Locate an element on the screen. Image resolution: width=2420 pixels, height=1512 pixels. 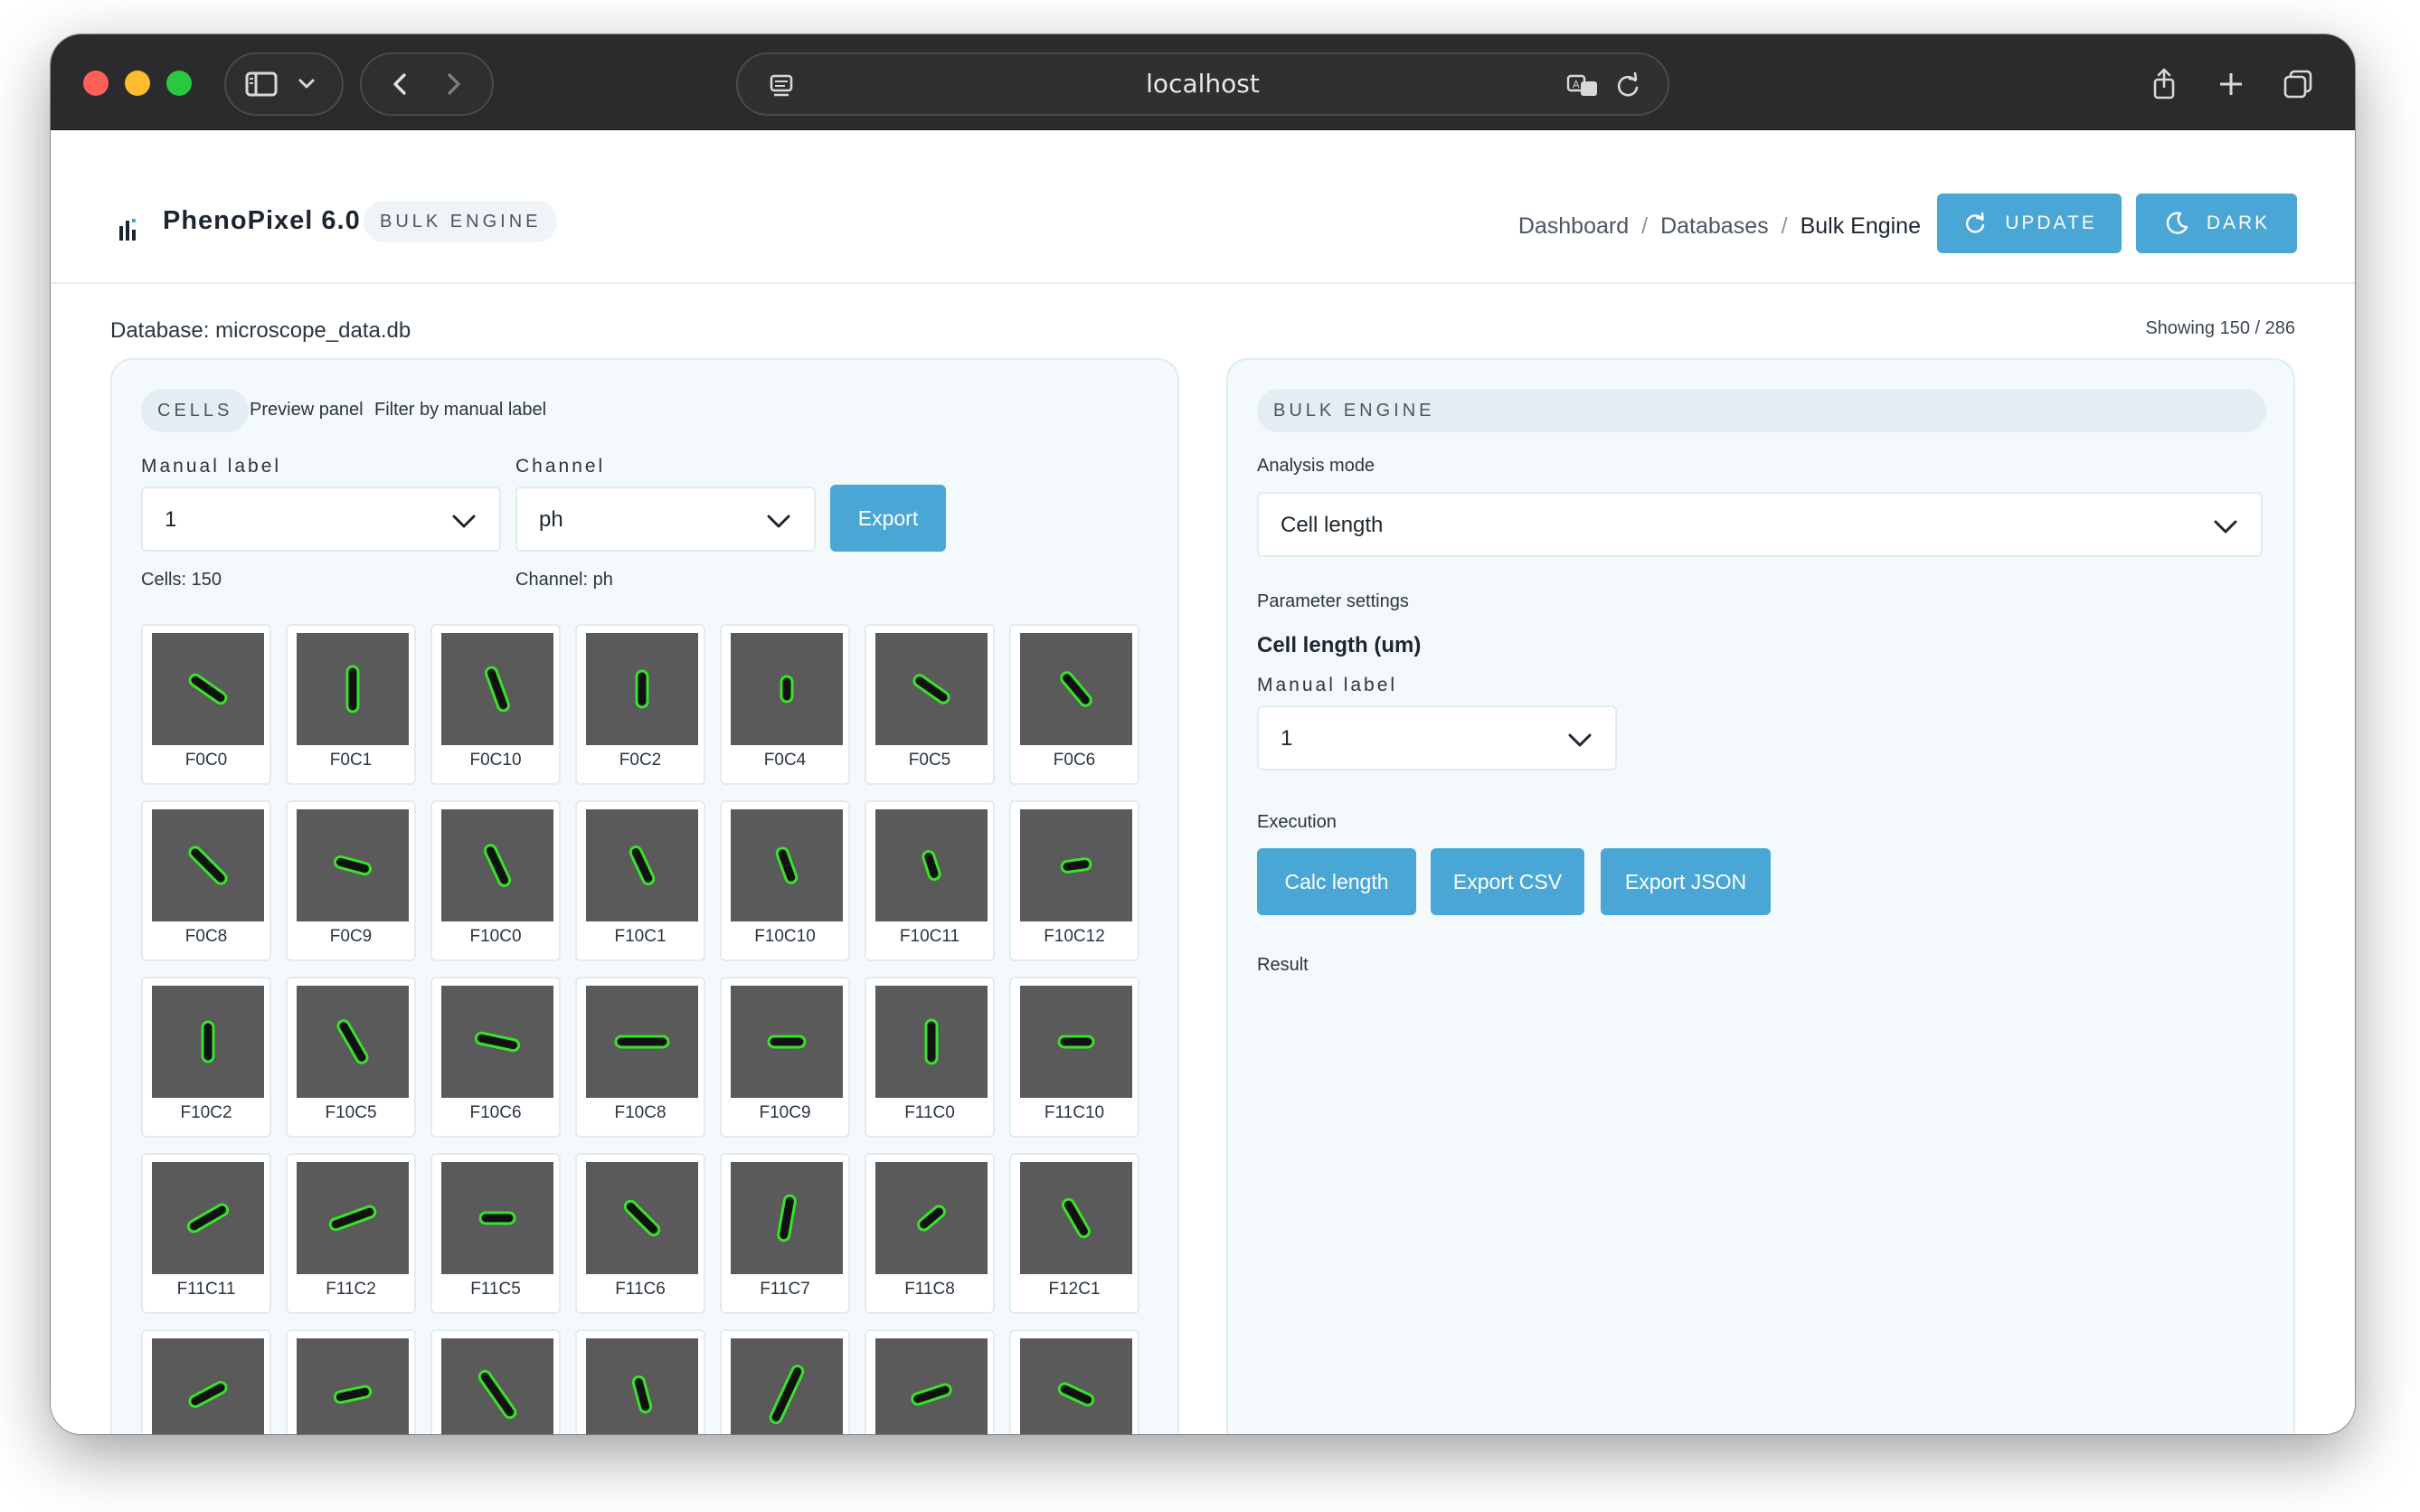
bulk-engine-tag: BULK ENGINE is located at coordinates (1761, 410).